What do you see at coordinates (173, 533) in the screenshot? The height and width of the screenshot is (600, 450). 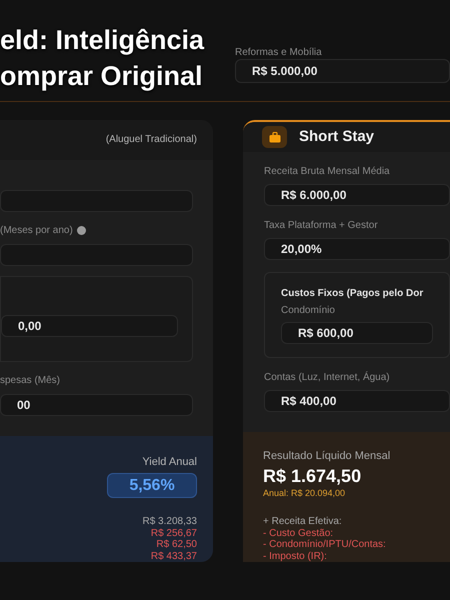 I see `breakdown-value: R$ 256,67` at bounding box center [173, 533].